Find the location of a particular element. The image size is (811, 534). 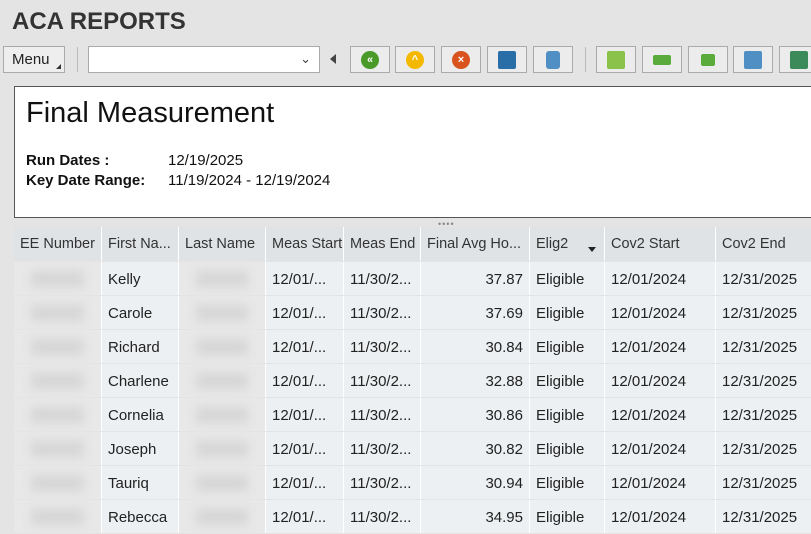

toolbar: Menu ⌄ « ^ × is located at coordinates (405, 60).